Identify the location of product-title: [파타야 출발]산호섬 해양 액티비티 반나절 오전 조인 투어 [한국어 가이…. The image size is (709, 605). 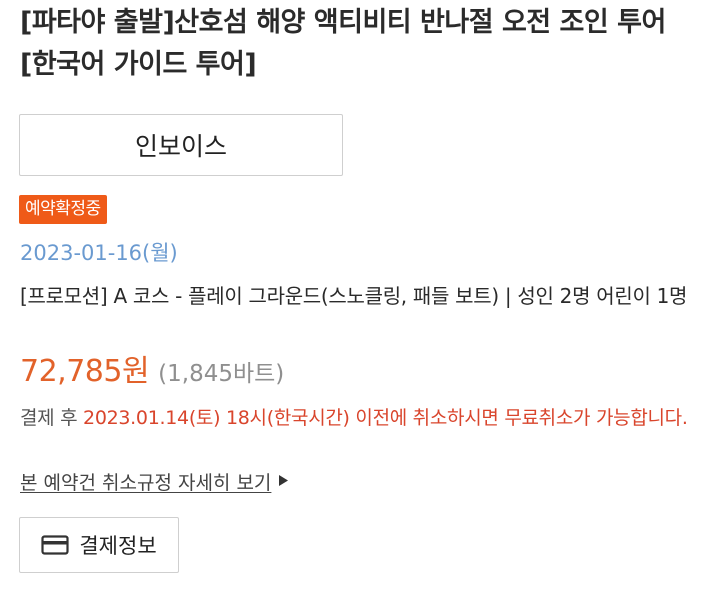
(343, 43).